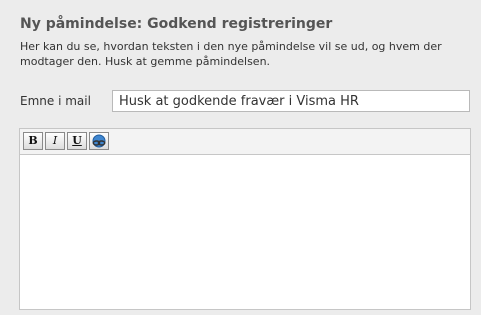 Image resolution: width=481 pixels, height=315 pixels. I want to click on underline-button: U, so click(77, 141).